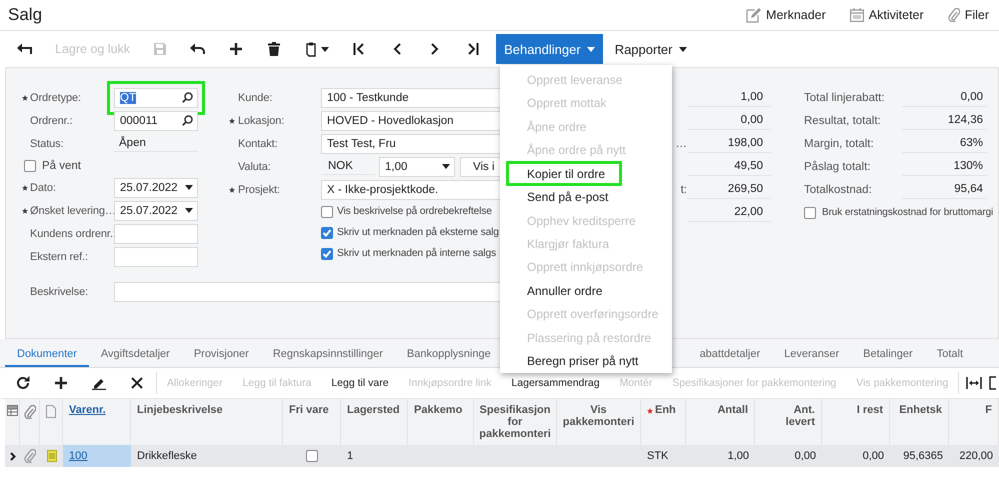 This screenshot has height=485, width=999. I want to click on text-field: X - Ikke-prosjektkode., so click(411, 190).